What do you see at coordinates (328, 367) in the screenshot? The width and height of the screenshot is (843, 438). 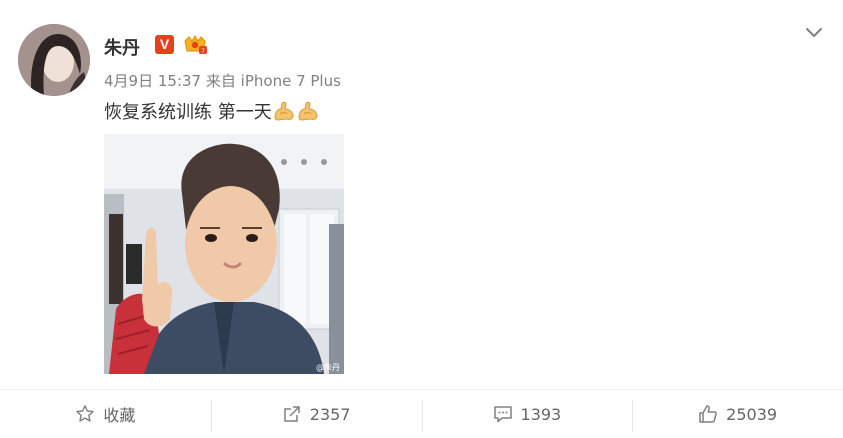 I see `image-watermark: @朱丹` at bounding box center [328, 367].